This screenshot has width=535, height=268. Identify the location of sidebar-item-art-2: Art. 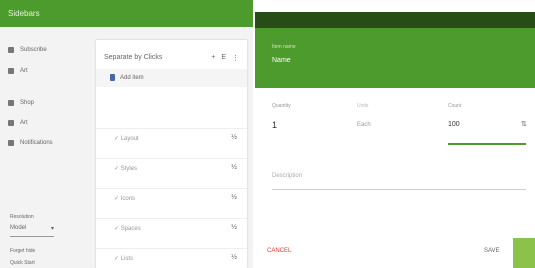
(18, 123).